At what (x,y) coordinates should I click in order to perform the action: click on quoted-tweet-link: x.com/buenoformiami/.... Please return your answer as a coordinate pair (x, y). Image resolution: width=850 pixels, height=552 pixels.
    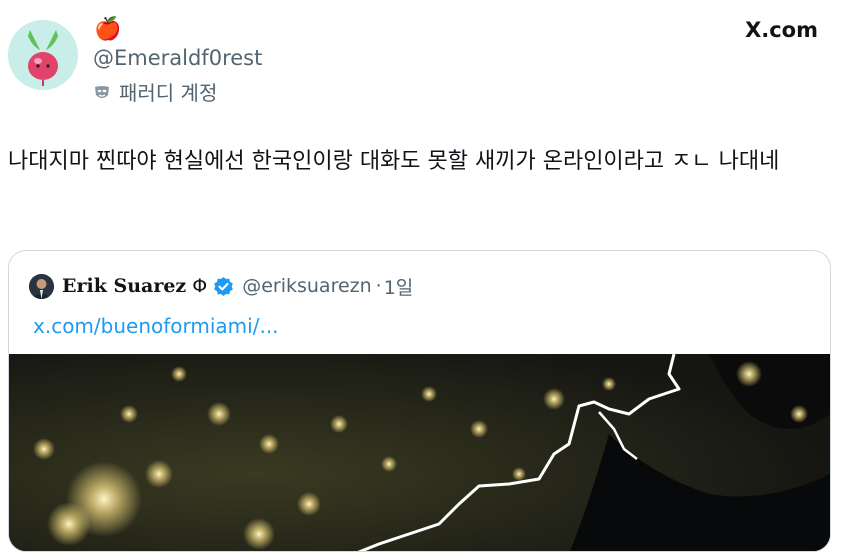
    Looking at the image, I should click on (156, 326).